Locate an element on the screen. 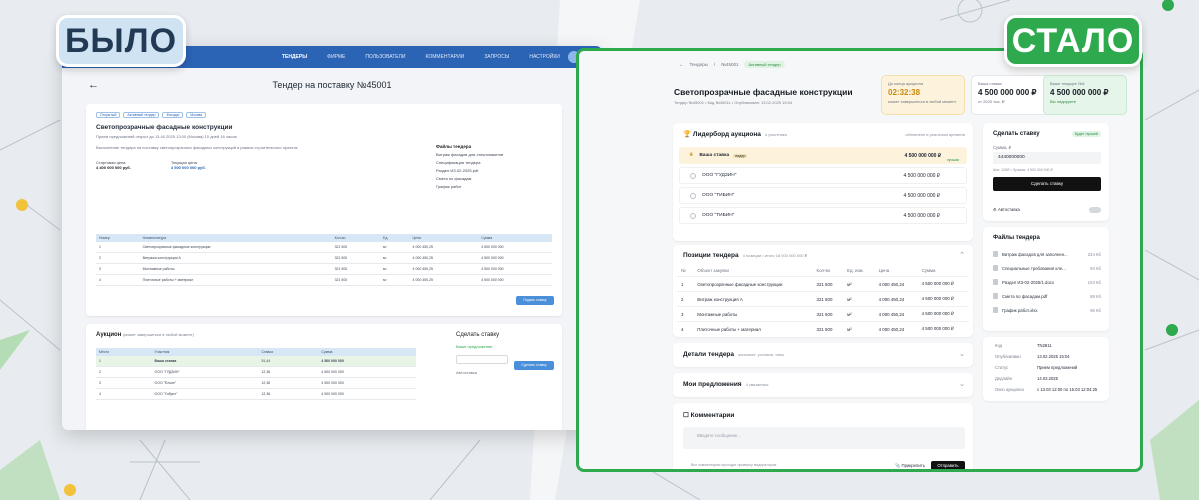 The height and width of the screenshot is (500, 1199). send-button: Отправить is located at coordinates (948, 465).